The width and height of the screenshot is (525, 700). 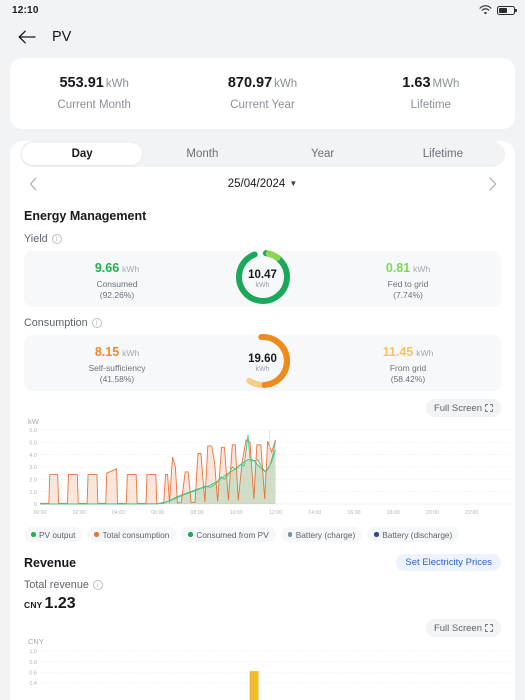 What do you see at coordinates (432, 513) in the screenshot?
I see `svg-text: 20:00` at bounding box center [432, 513].